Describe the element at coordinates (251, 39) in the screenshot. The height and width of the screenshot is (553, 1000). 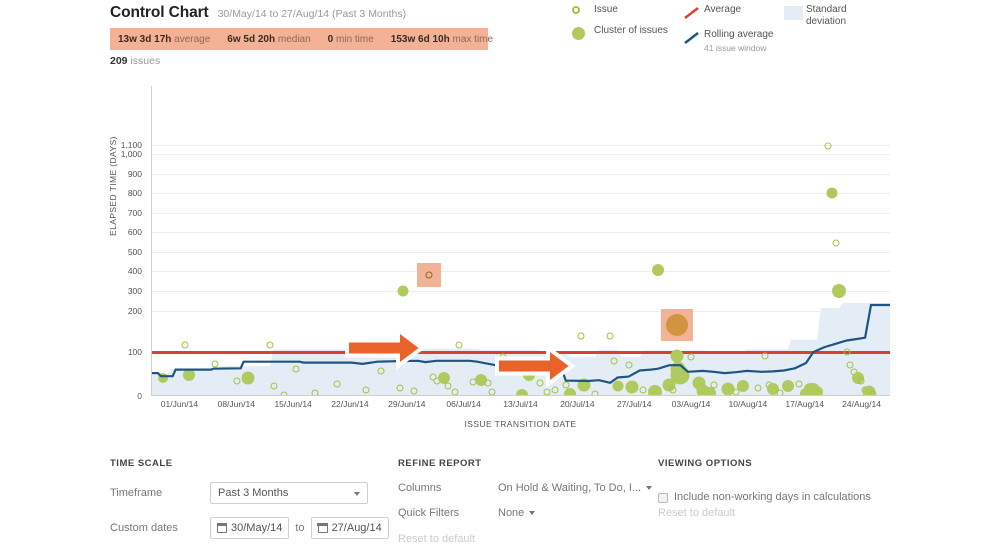
I see `summary-stat-value: 6w 5d 20h` at that location.